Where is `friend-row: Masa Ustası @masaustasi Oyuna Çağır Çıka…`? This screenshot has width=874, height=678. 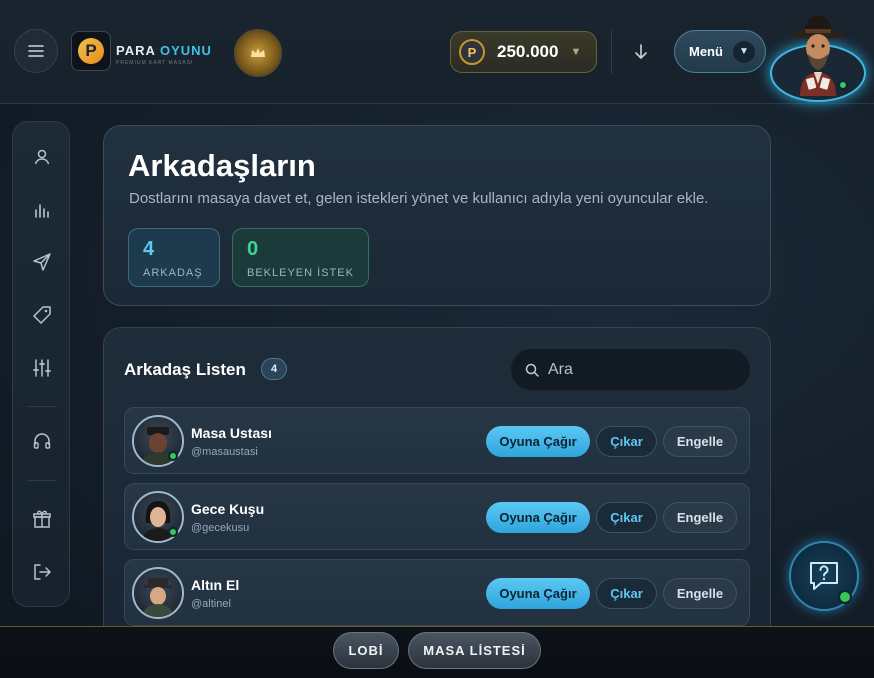 friend-row: Masa Ustası @masaustasi Oyuna Çağır Çıka… is located at coordinates (437, 440).